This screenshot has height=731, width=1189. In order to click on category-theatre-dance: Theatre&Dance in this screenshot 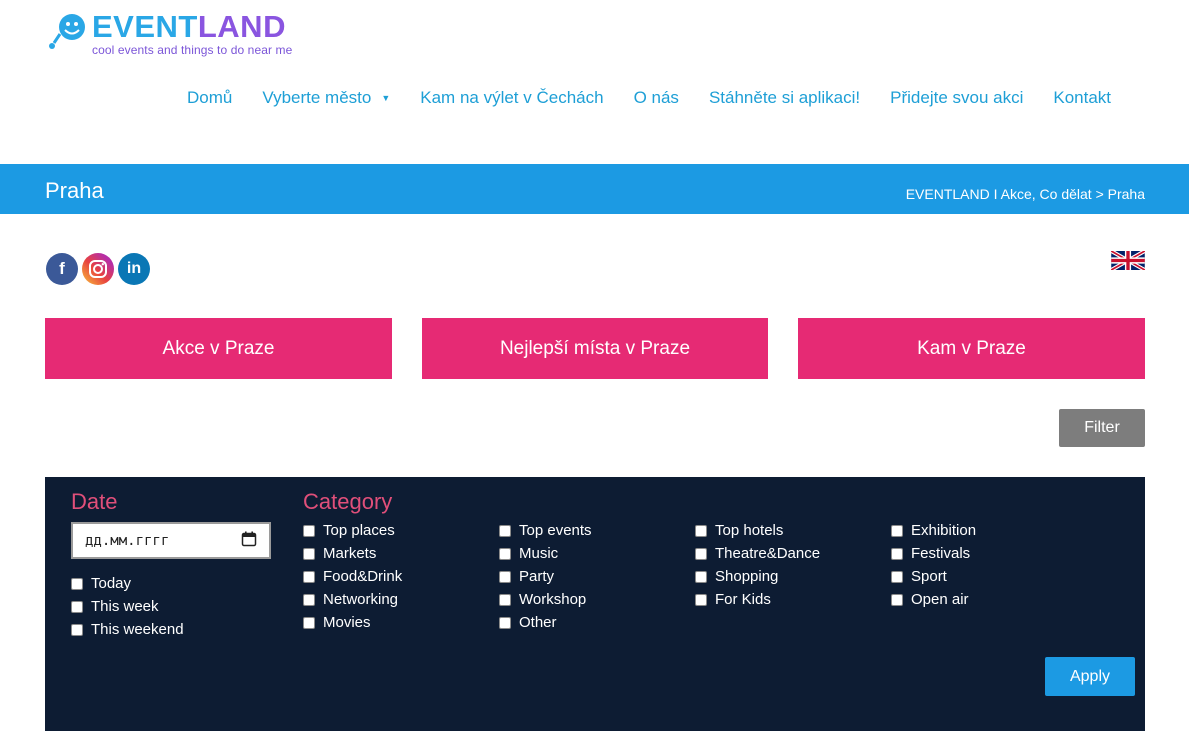, I will do `click(757, 553)`.